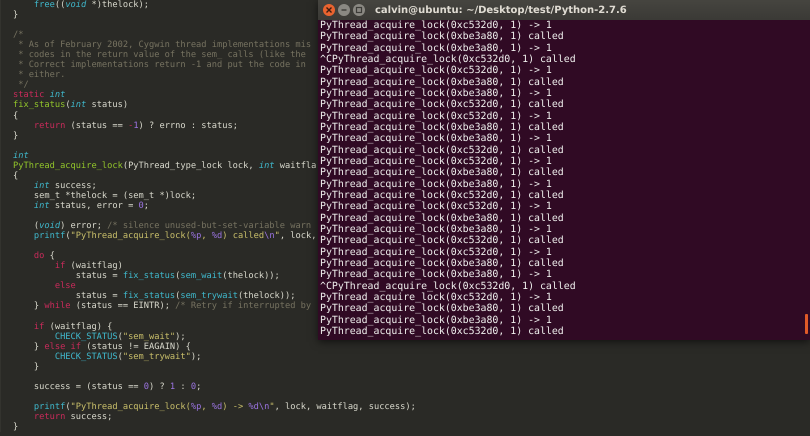  I want to click on code-line: } while (status == EINTR); /* Retry if interrupted by, so click(172, 306).